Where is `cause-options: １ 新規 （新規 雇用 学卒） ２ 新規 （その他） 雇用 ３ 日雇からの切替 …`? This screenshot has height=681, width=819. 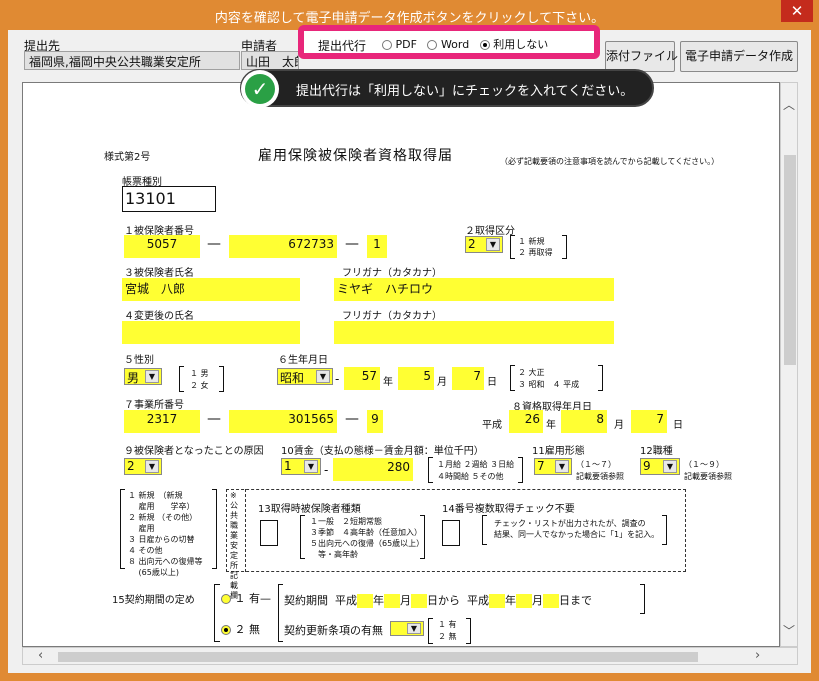
cause-options: １ 新規 （新規 雇用 学卒） ２ 新規 （その他） 雇用 ３ 日雇からの切替 … is located at coordinates (165, 534).